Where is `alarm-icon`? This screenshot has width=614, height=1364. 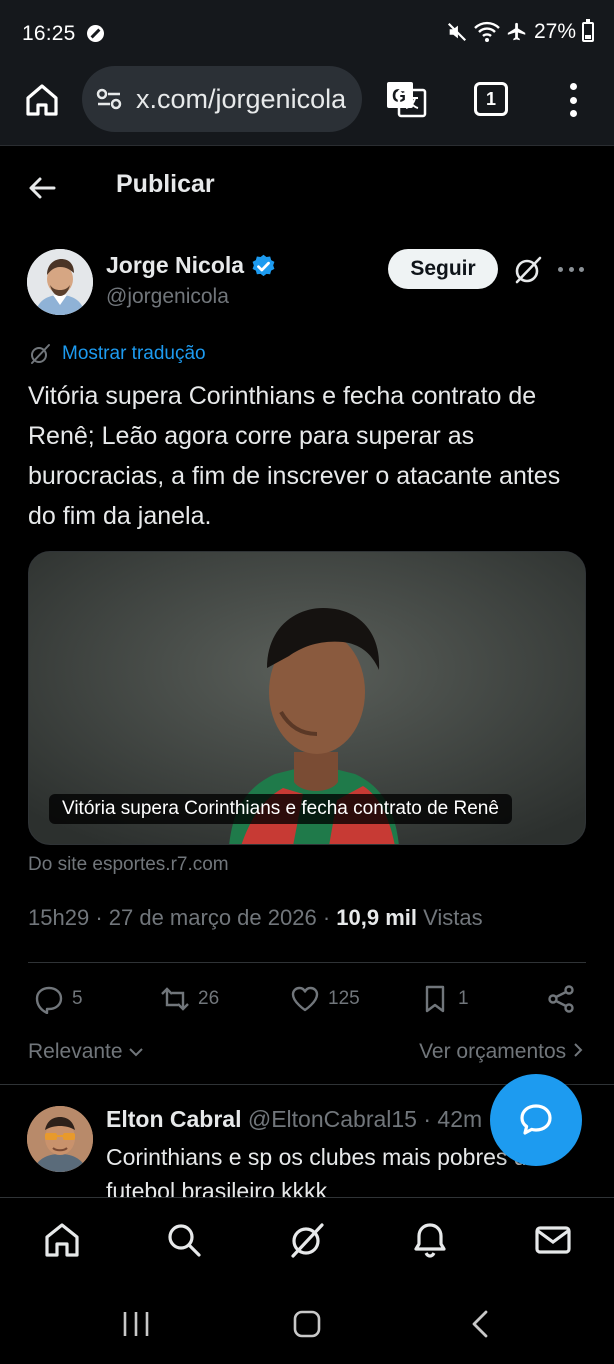 alarm-icon is located at coordinates (95, 33).